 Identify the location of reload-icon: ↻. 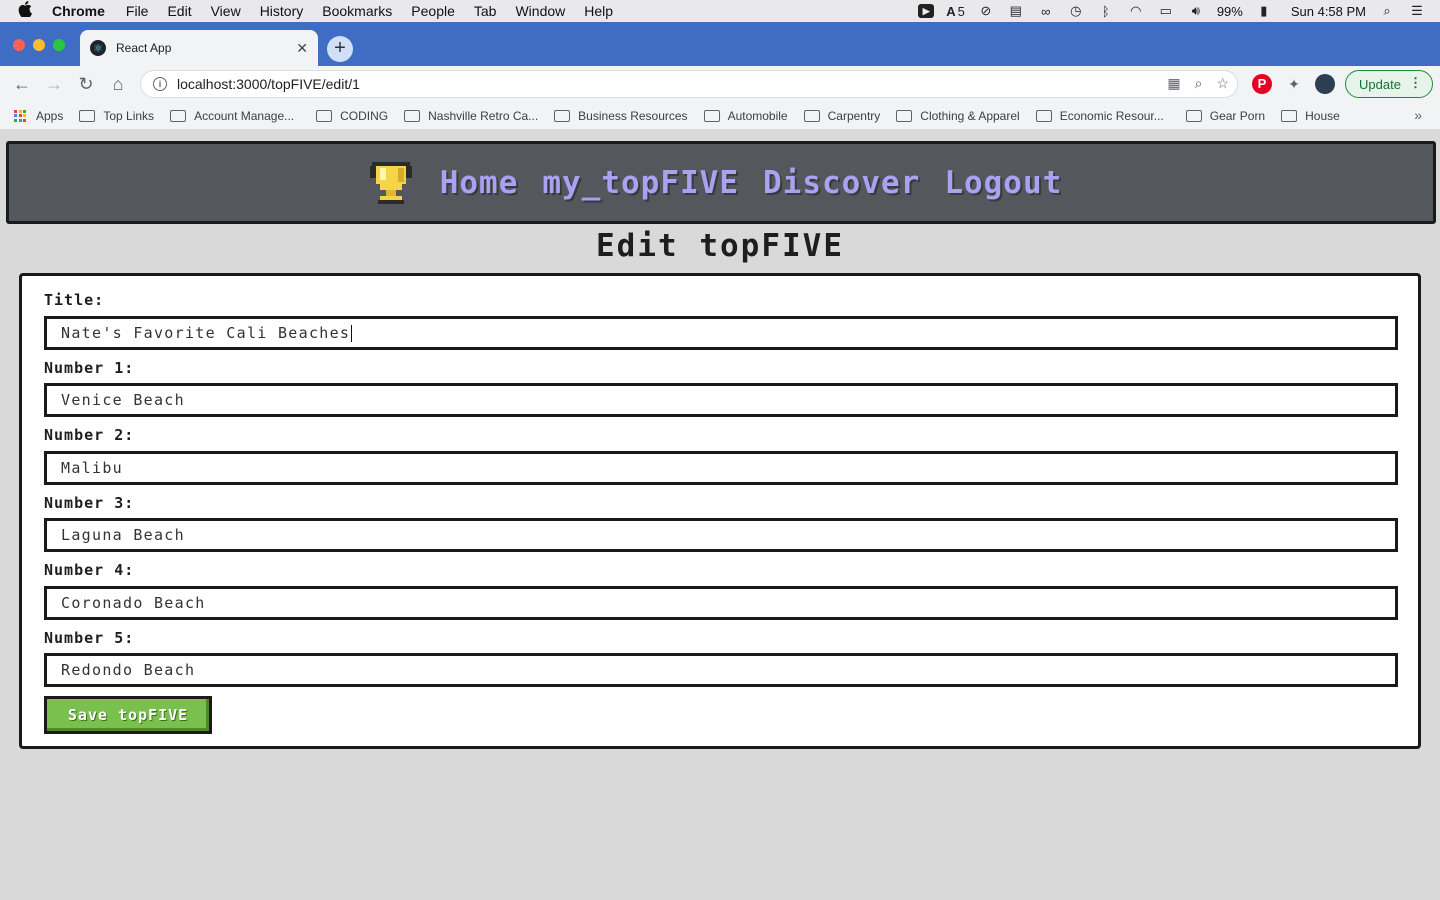
(86, 84).